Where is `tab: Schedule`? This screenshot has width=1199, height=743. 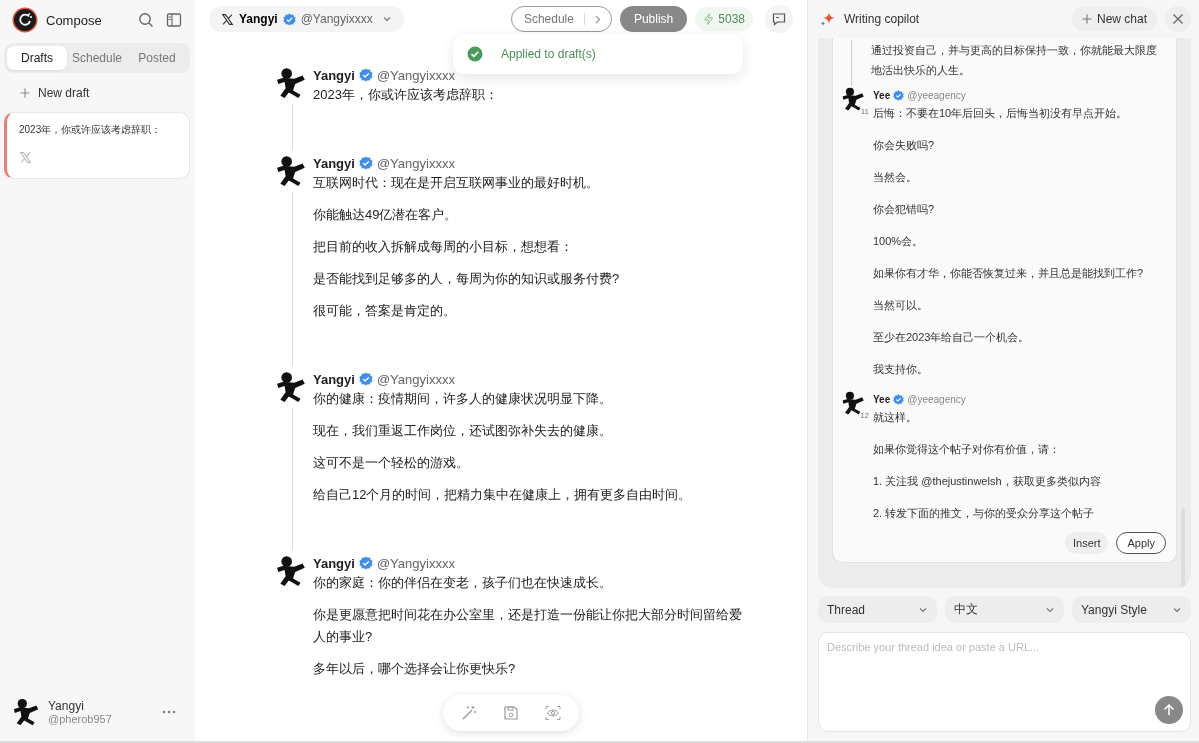 tab: Schedule is located at coordinates (97, 58).